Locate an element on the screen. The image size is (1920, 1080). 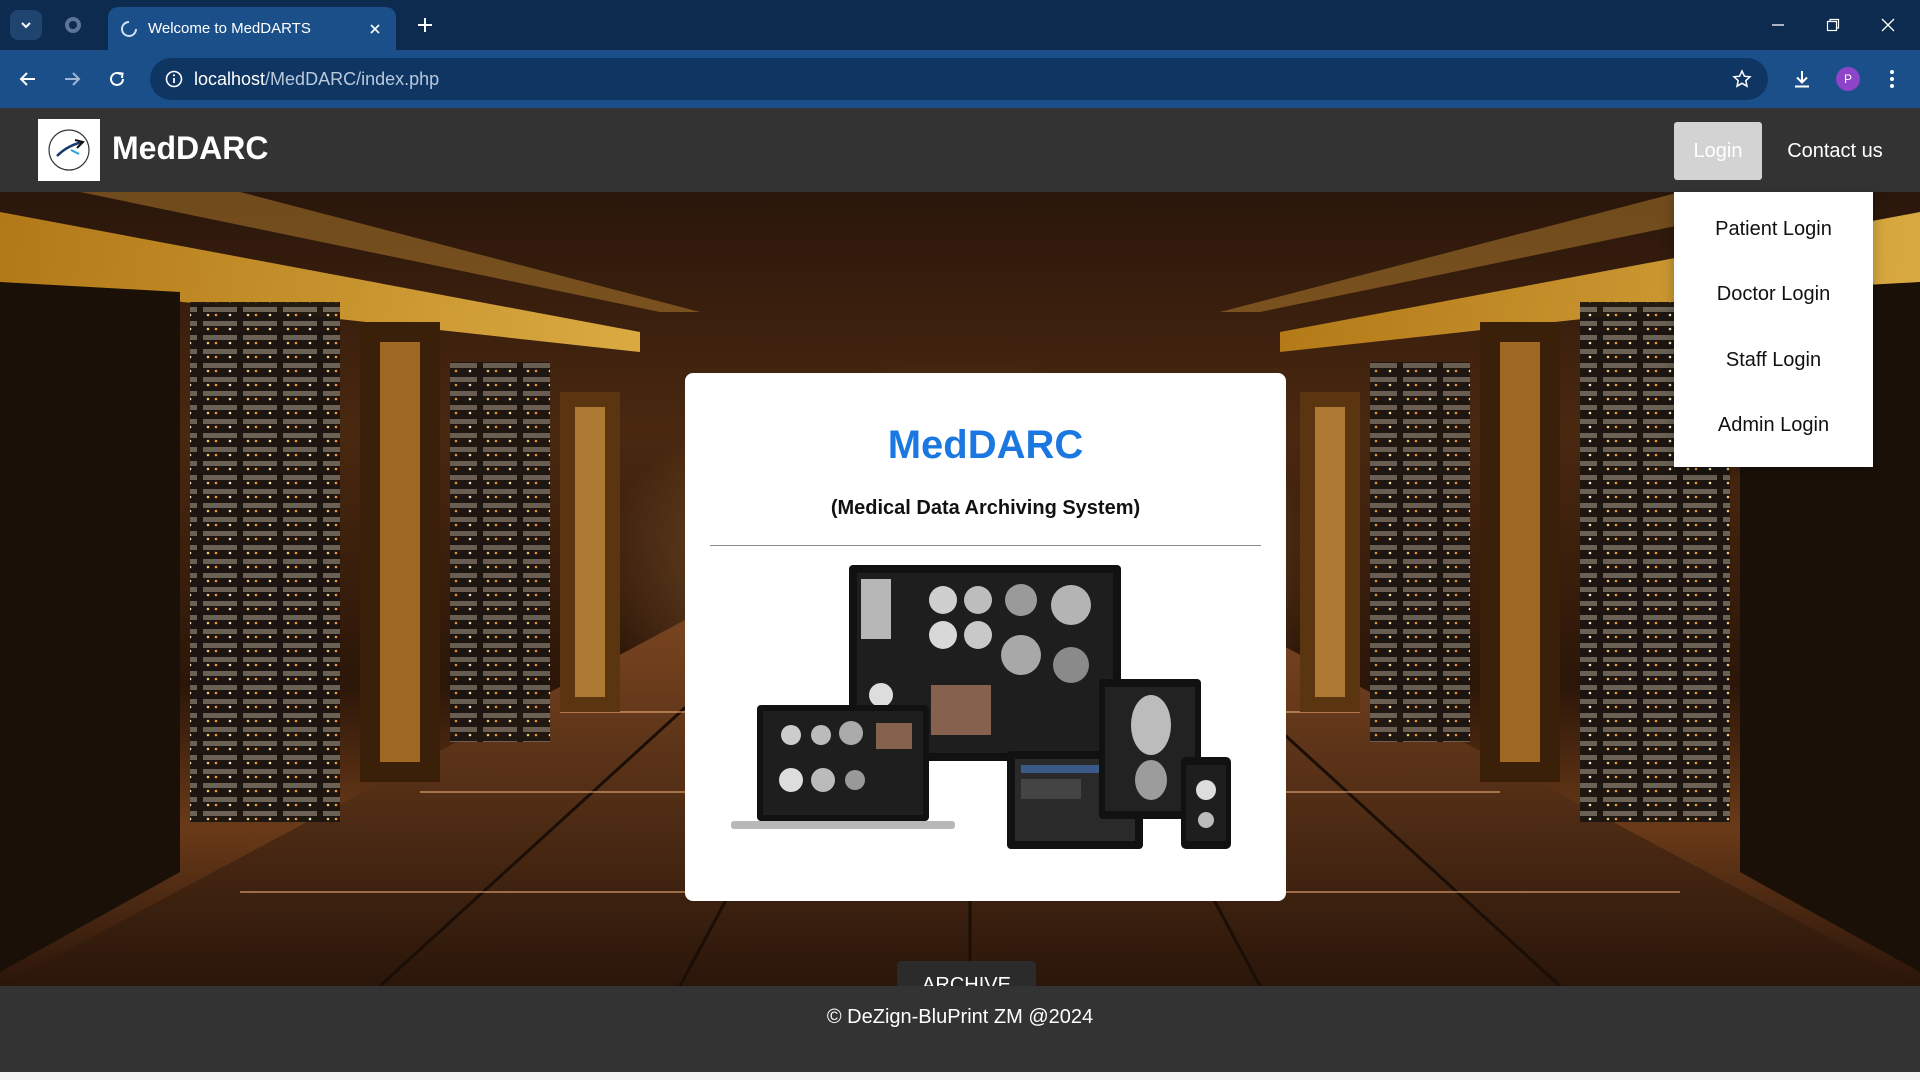
page-bottom-edge is located at coordinates (960, 1076).